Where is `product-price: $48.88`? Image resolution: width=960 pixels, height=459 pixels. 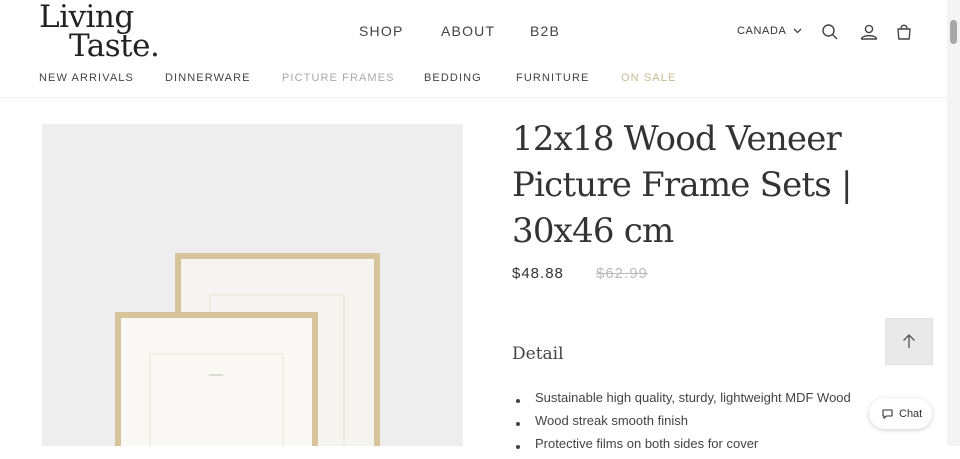 product-price: $48.88 is located at coordinates (538, 273).